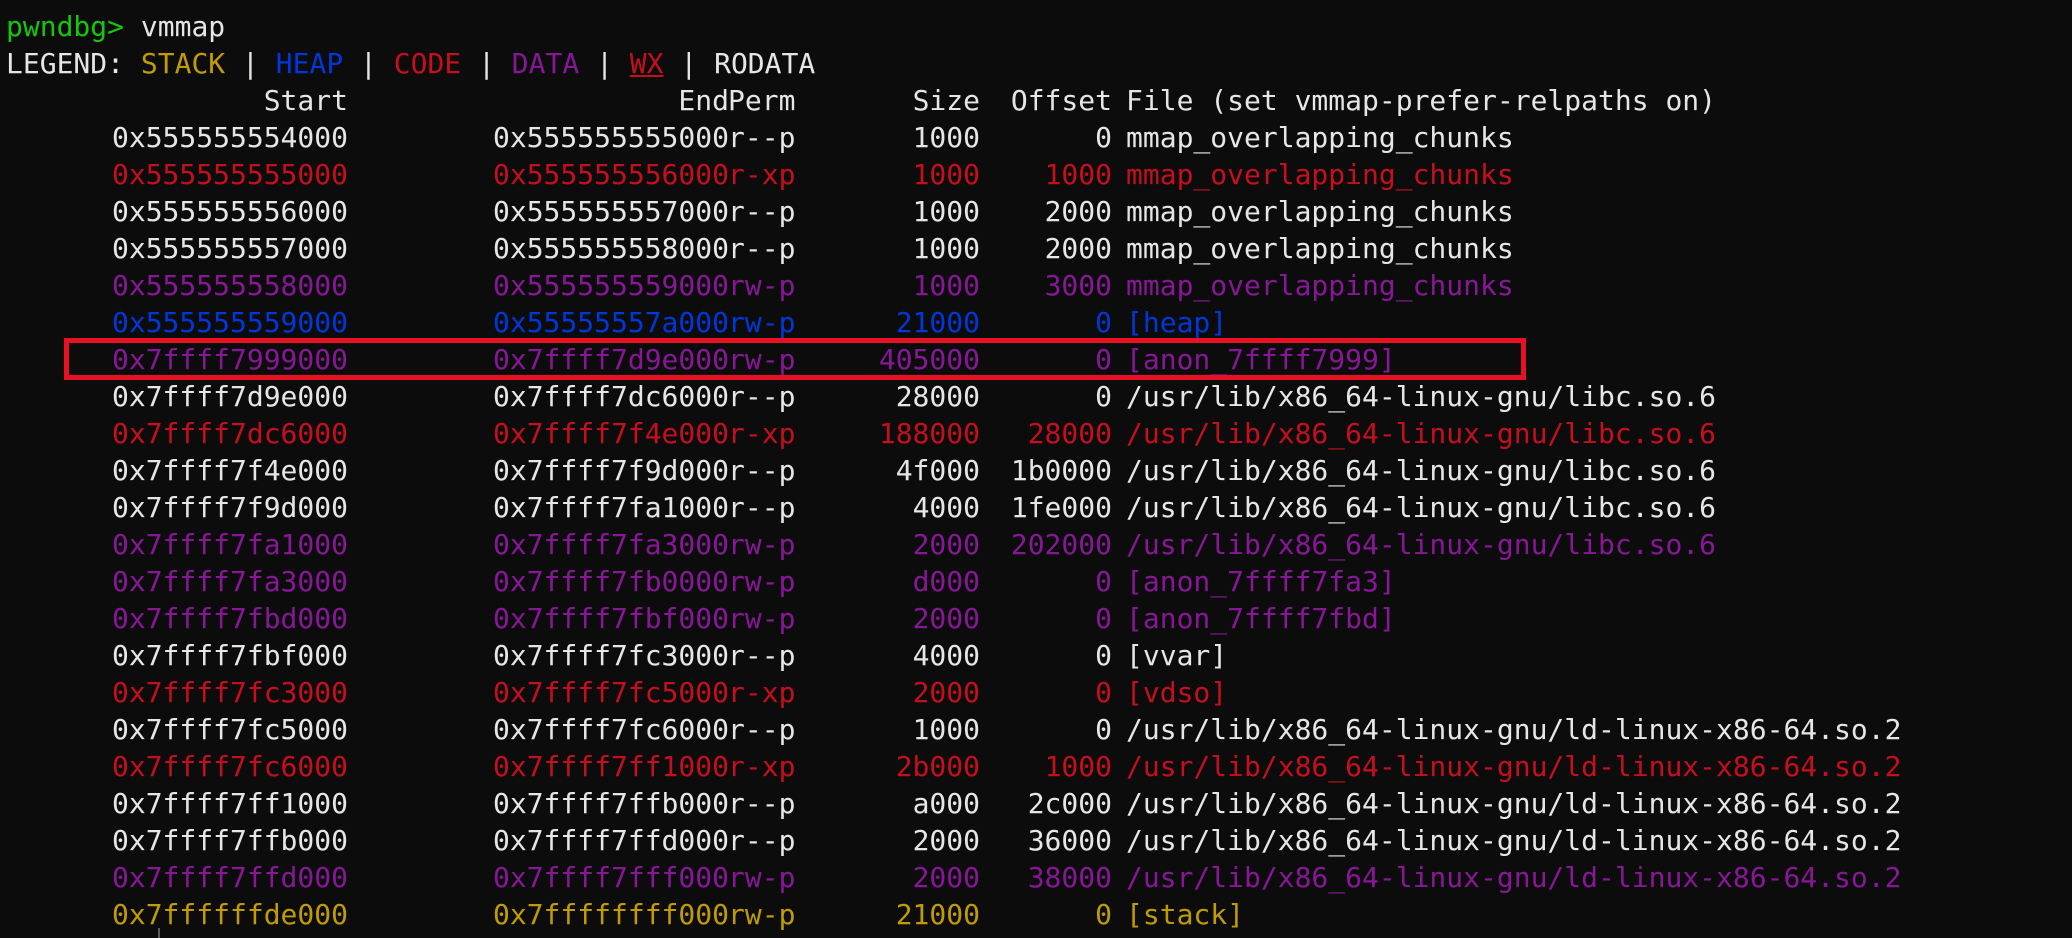 The height and width of the screenshot is (938, 2072). I want to click on row-size: 188000, so click(929, 433).